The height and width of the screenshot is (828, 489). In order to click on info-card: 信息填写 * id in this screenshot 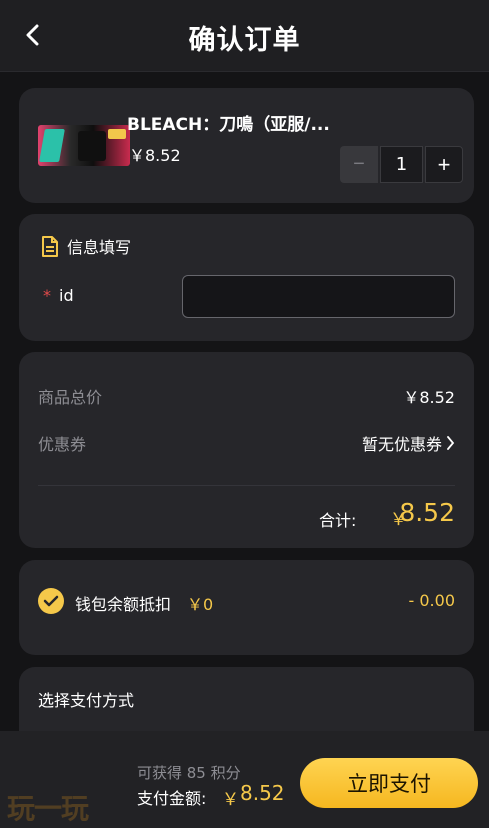, I will do `click(246, 277)`.